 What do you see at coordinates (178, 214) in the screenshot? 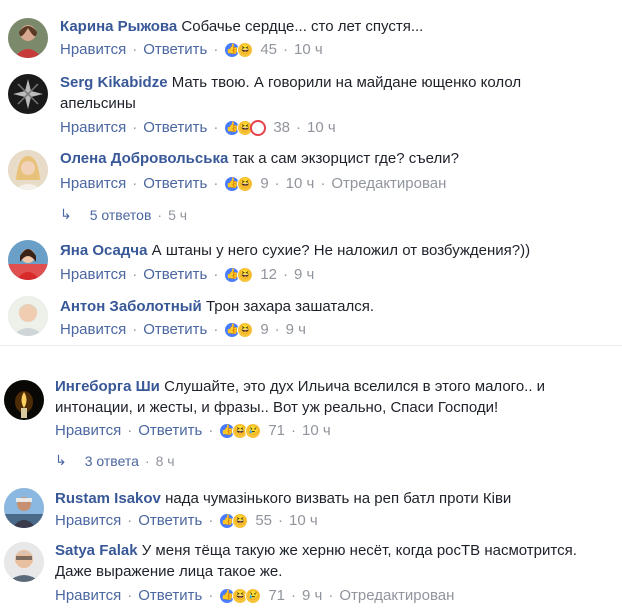
I see `replies-time: 5 ч` at bounding box center [178, 214].